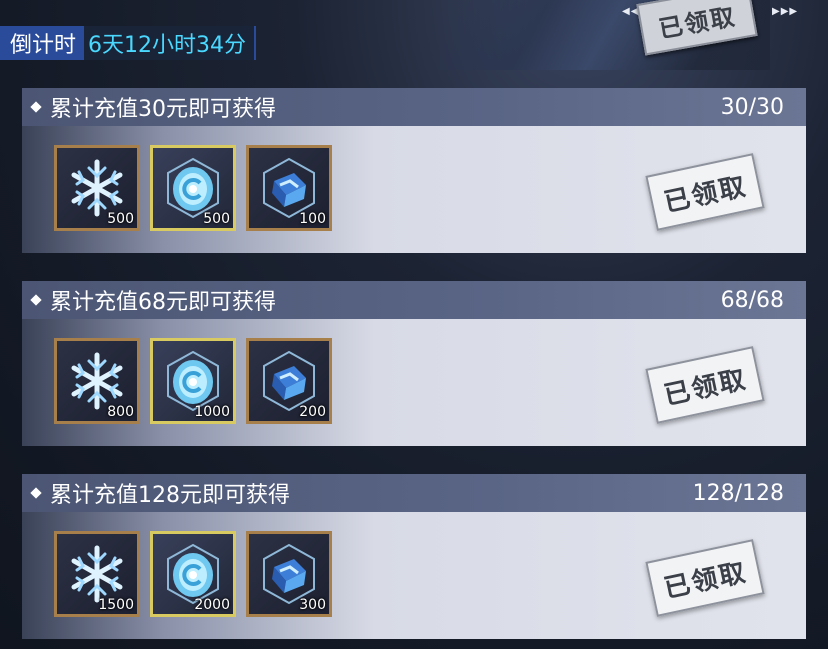  Describe the element at coordinates (212, 412) in the screenshot. I see `reward-quantity: 1000` at that location.